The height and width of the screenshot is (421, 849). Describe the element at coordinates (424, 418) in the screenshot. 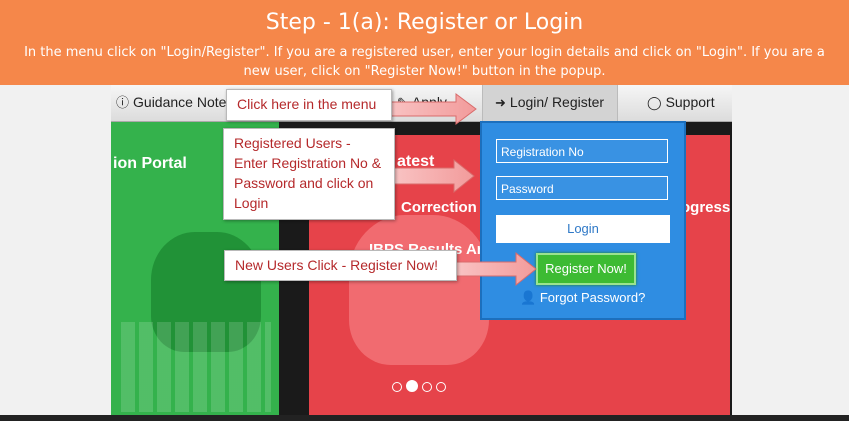

I see `bottom-bar` at that location.